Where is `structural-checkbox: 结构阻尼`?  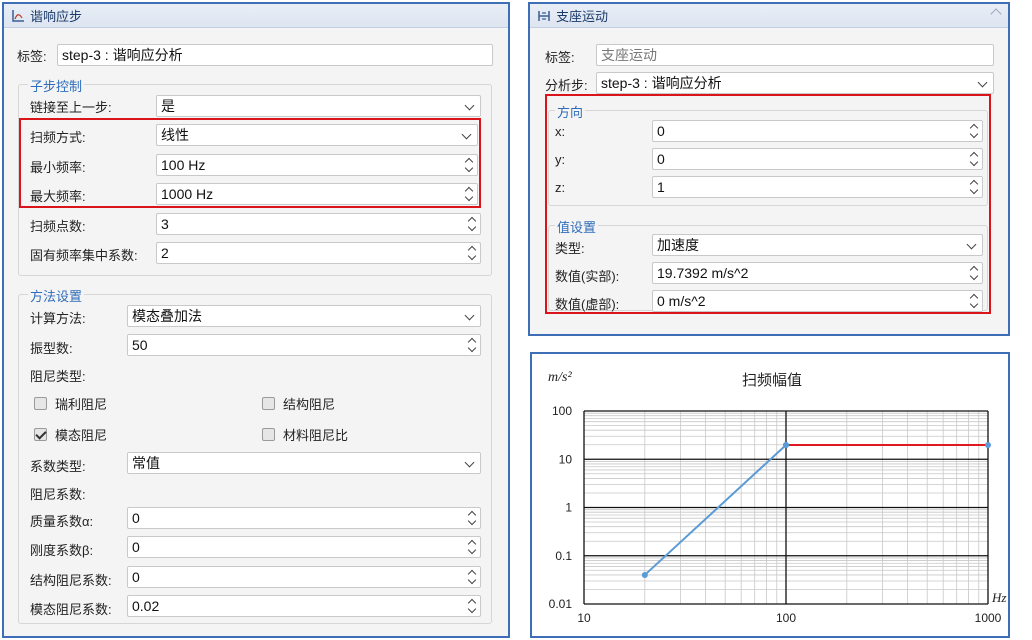 structural-checkbox: 结构阻尼 is located at coordinates (298, 403).